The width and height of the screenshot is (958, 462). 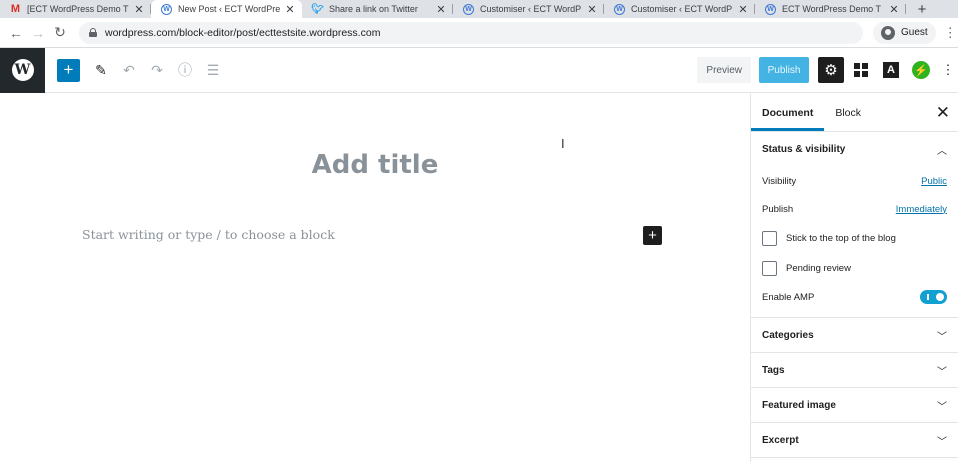 I want to click on profile-label: Guest, so click(x=914, y=32).